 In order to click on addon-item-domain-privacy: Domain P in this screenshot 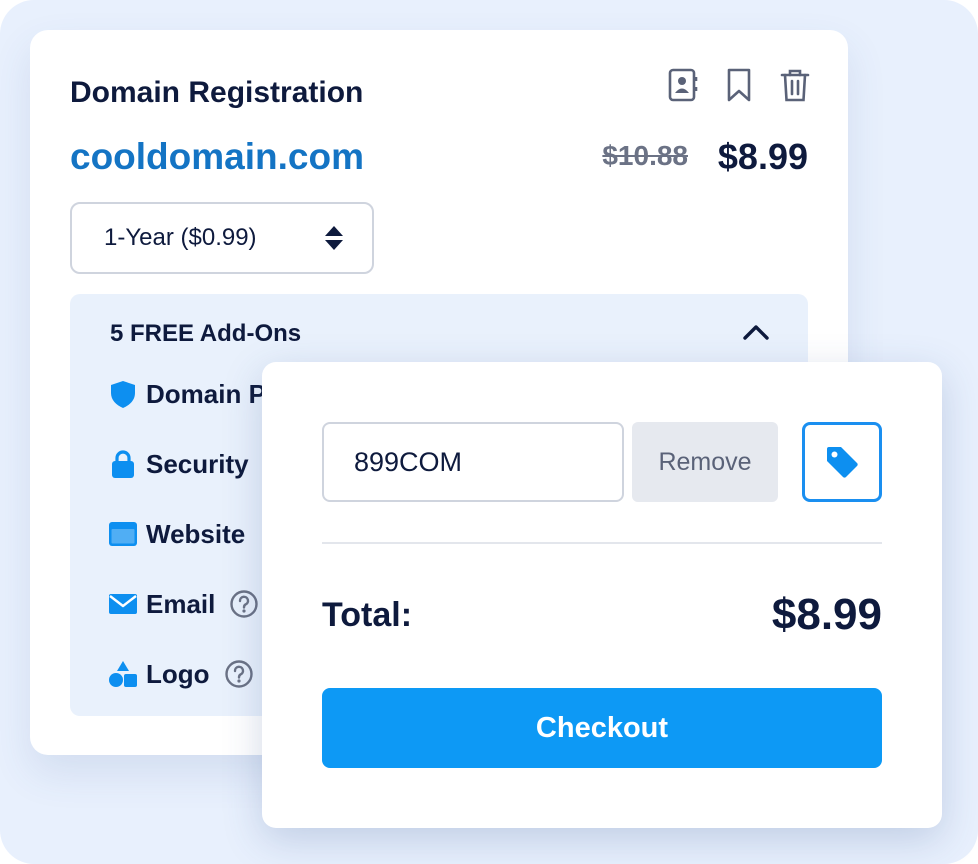, I will do `click(187, 394)`.